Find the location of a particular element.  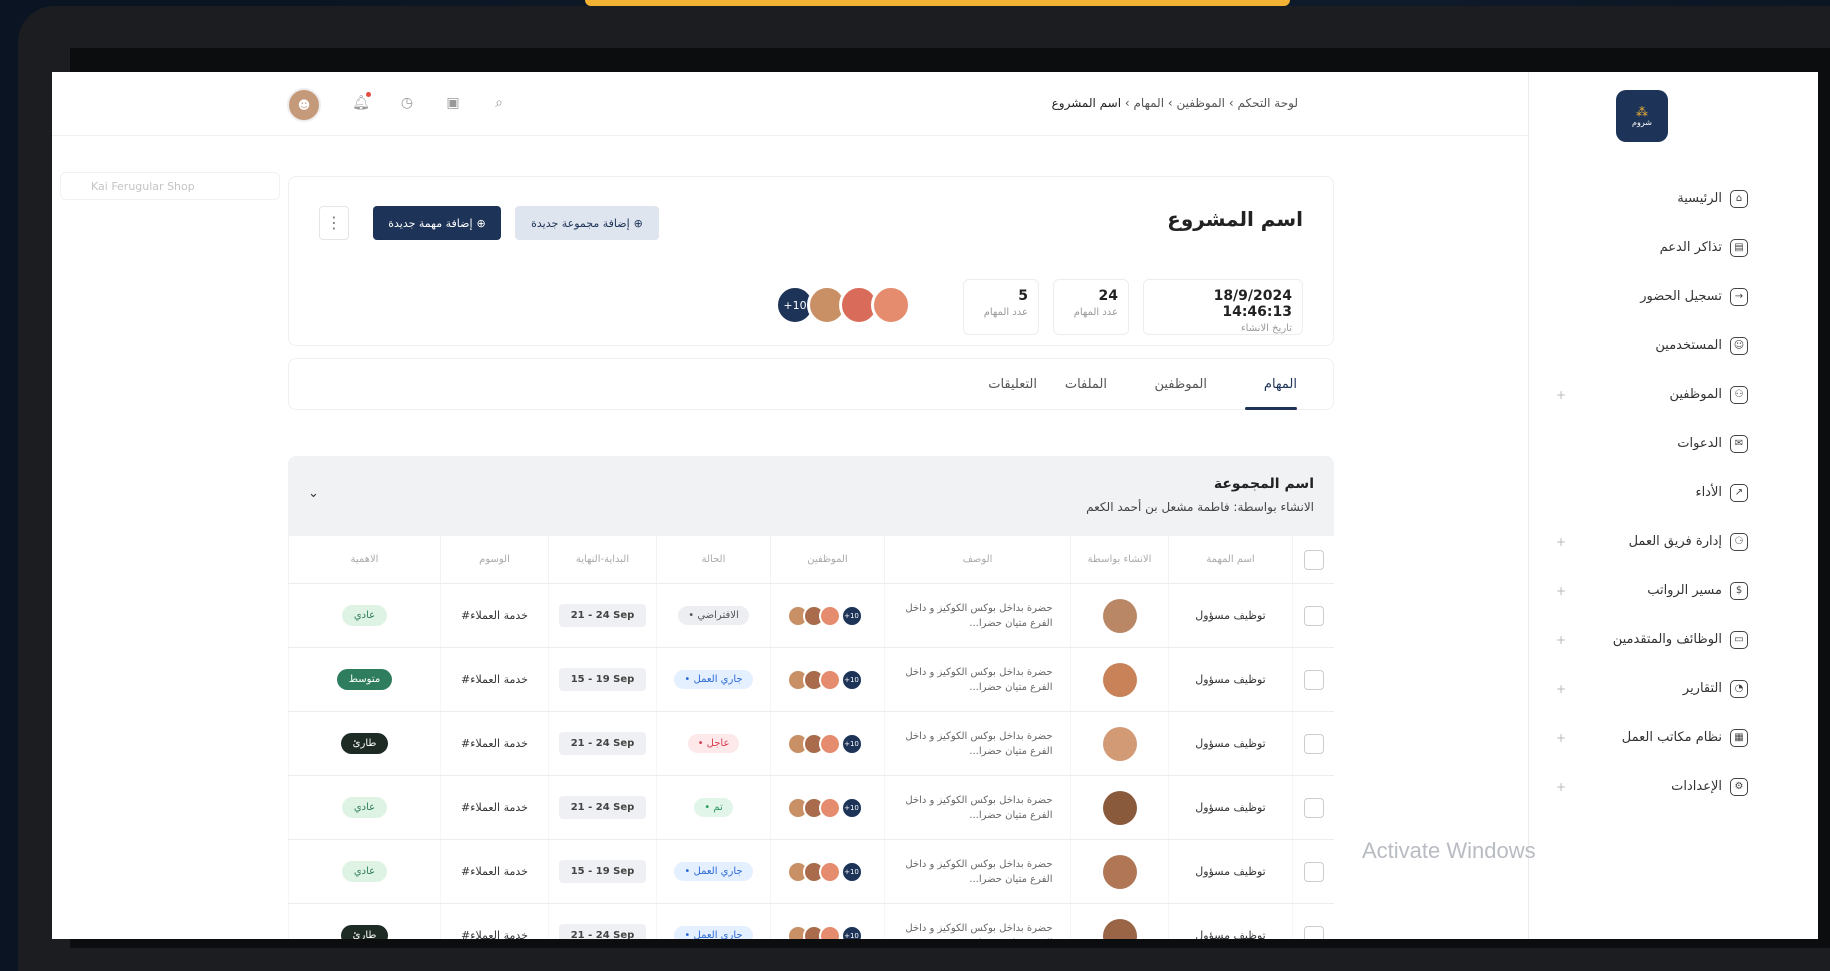

sidebar-item-support-tickets: تذاكر الدعم ▤ is located at coordinates (1673, 247).